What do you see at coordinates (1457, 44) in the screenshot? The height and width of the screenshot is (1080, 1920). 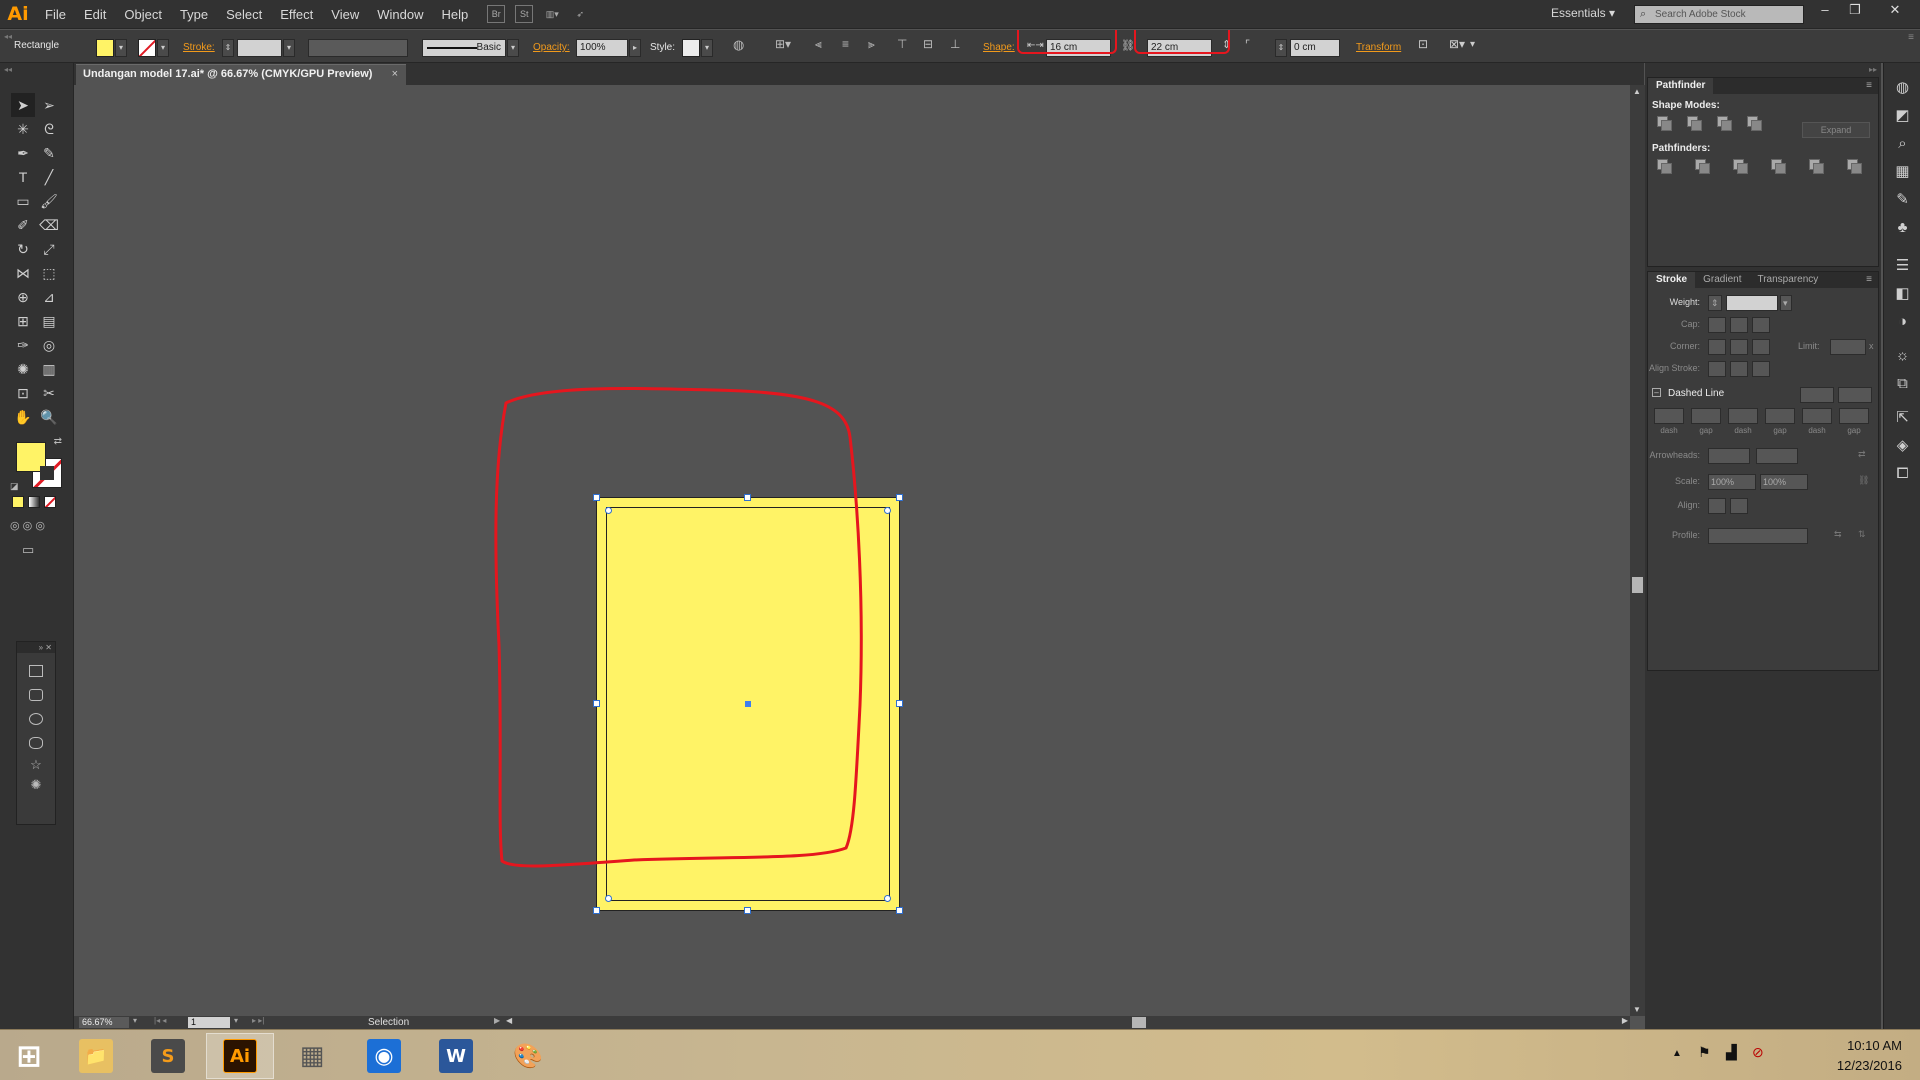 I see `edit-contents-icon: ⊠▾` at bounding box center [1457, 44].